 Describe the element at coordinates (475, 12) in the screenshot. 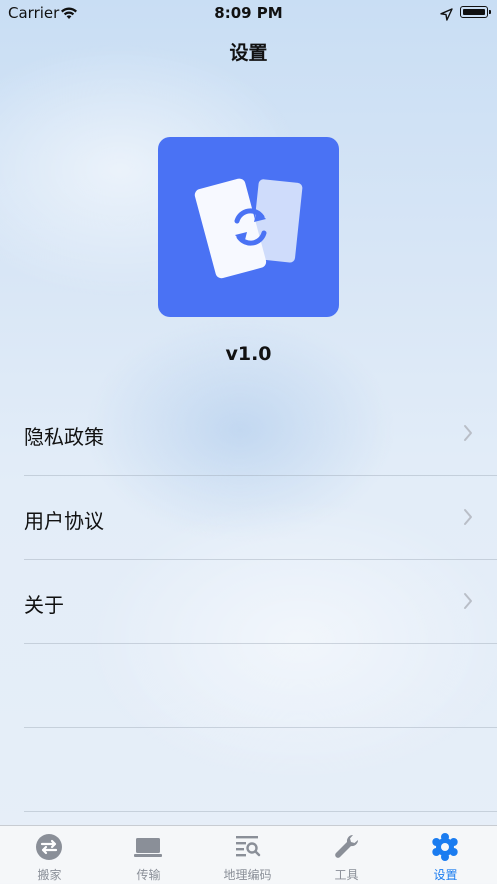

I see `battery-icon` at that location.